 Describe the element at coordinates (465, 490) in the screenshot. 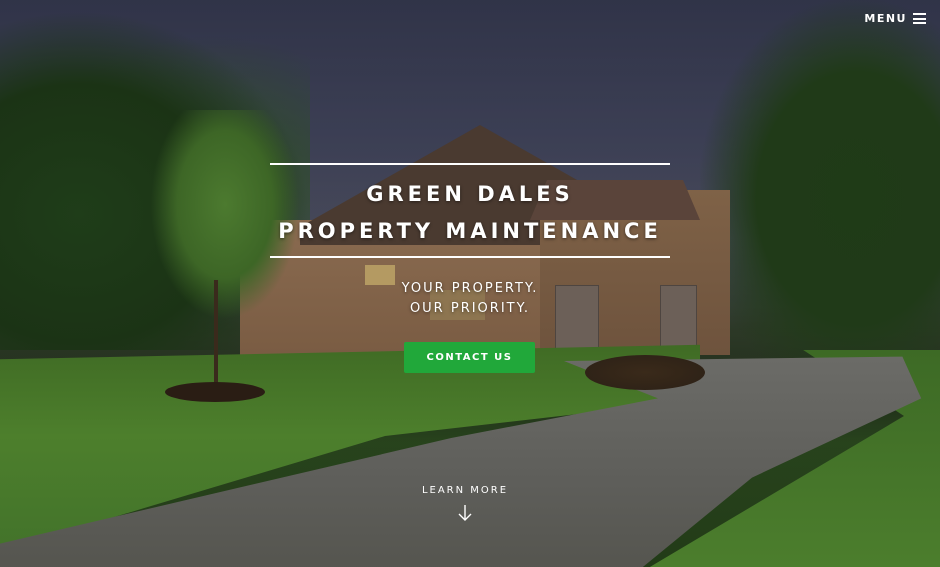

I see `learn-more-label: LEARN MORE` at that location.